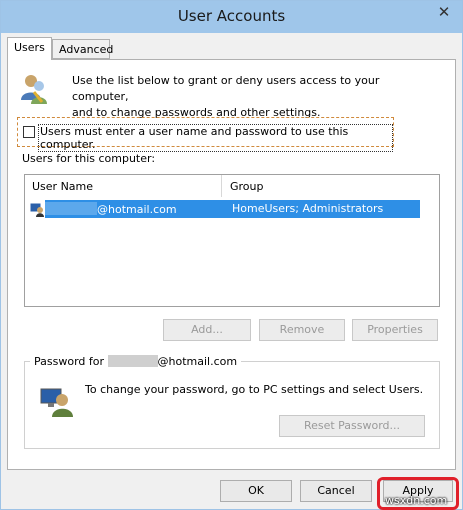 The height and width of the screenshot is (510, 463). I want to click on title-bar: User Accounts ✕, so click(231, 17).